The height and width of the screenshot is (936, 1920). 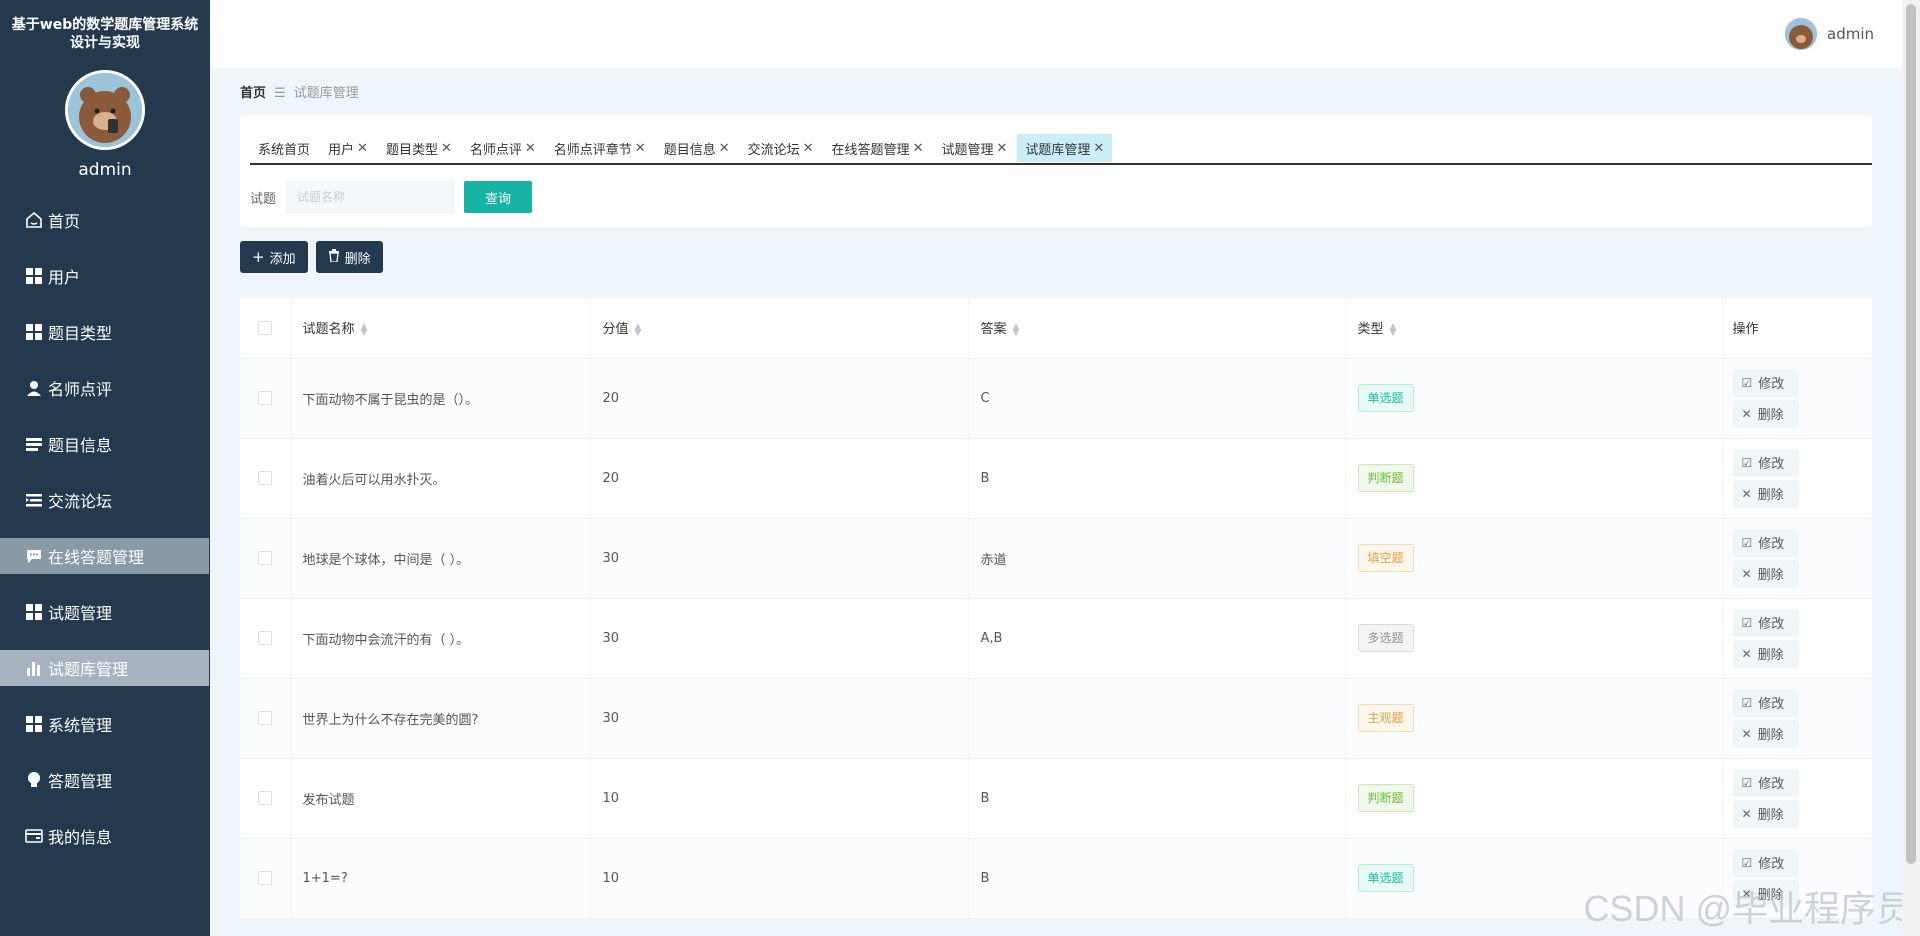 I want to click on action-bar: + 添加 删除, so click(x=315, y=257).